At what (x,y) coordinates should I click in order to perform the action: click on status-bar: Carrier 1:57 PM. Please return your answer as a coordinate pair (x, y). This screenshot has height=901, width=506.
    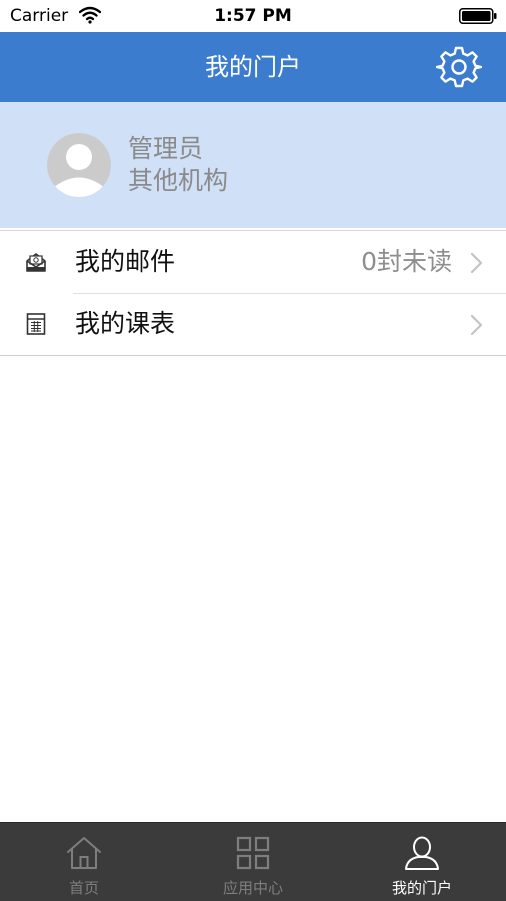
    Looking at the image, I should click on (253, 16).